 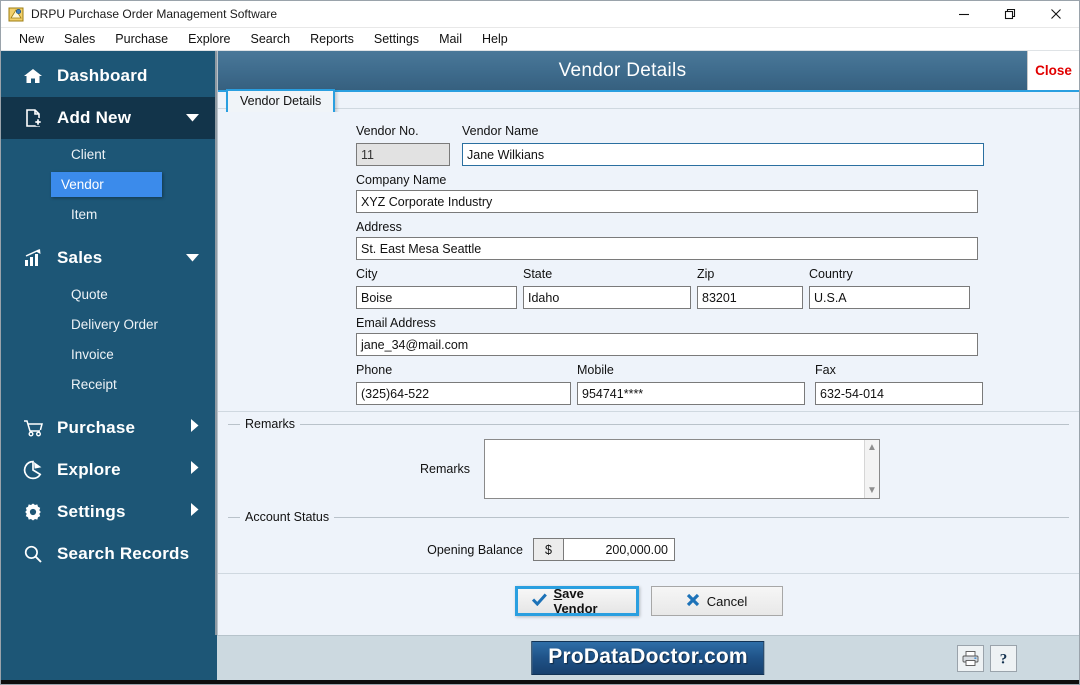 What do you see at coordinates (141, 39) in the screenshot?
I see `menu-item-purchase: Purchase` at bounding box center [141, 39].